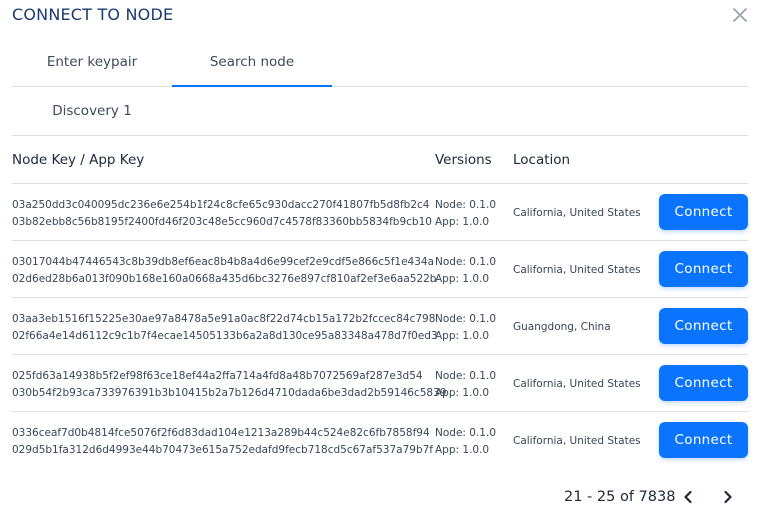 The width and height of the screenshot is (764, 525). Describe the element at coordinates (620, 497) in the screenshot. I see `pagination-label: 21 - 25 of 7838` at that location.